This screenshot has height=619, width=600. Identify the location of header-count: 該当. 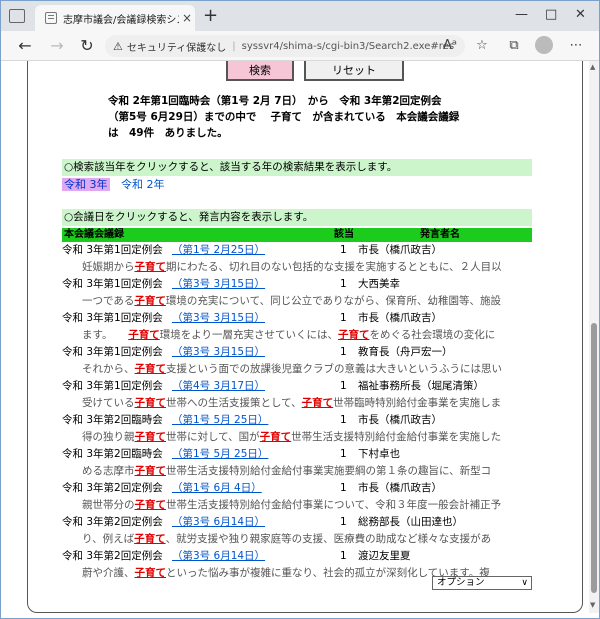
(344, 234).